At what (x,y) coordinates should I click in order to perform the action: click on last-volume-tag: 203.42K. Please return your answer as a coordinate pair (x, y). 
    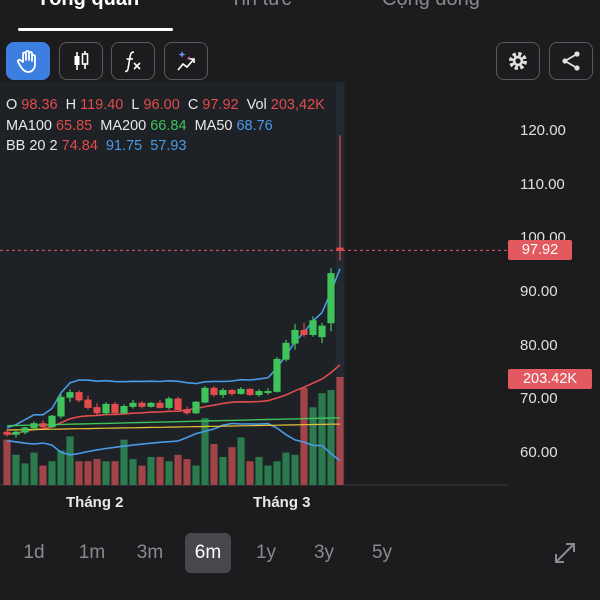
    Looking at the image, I should click on (550, 379).